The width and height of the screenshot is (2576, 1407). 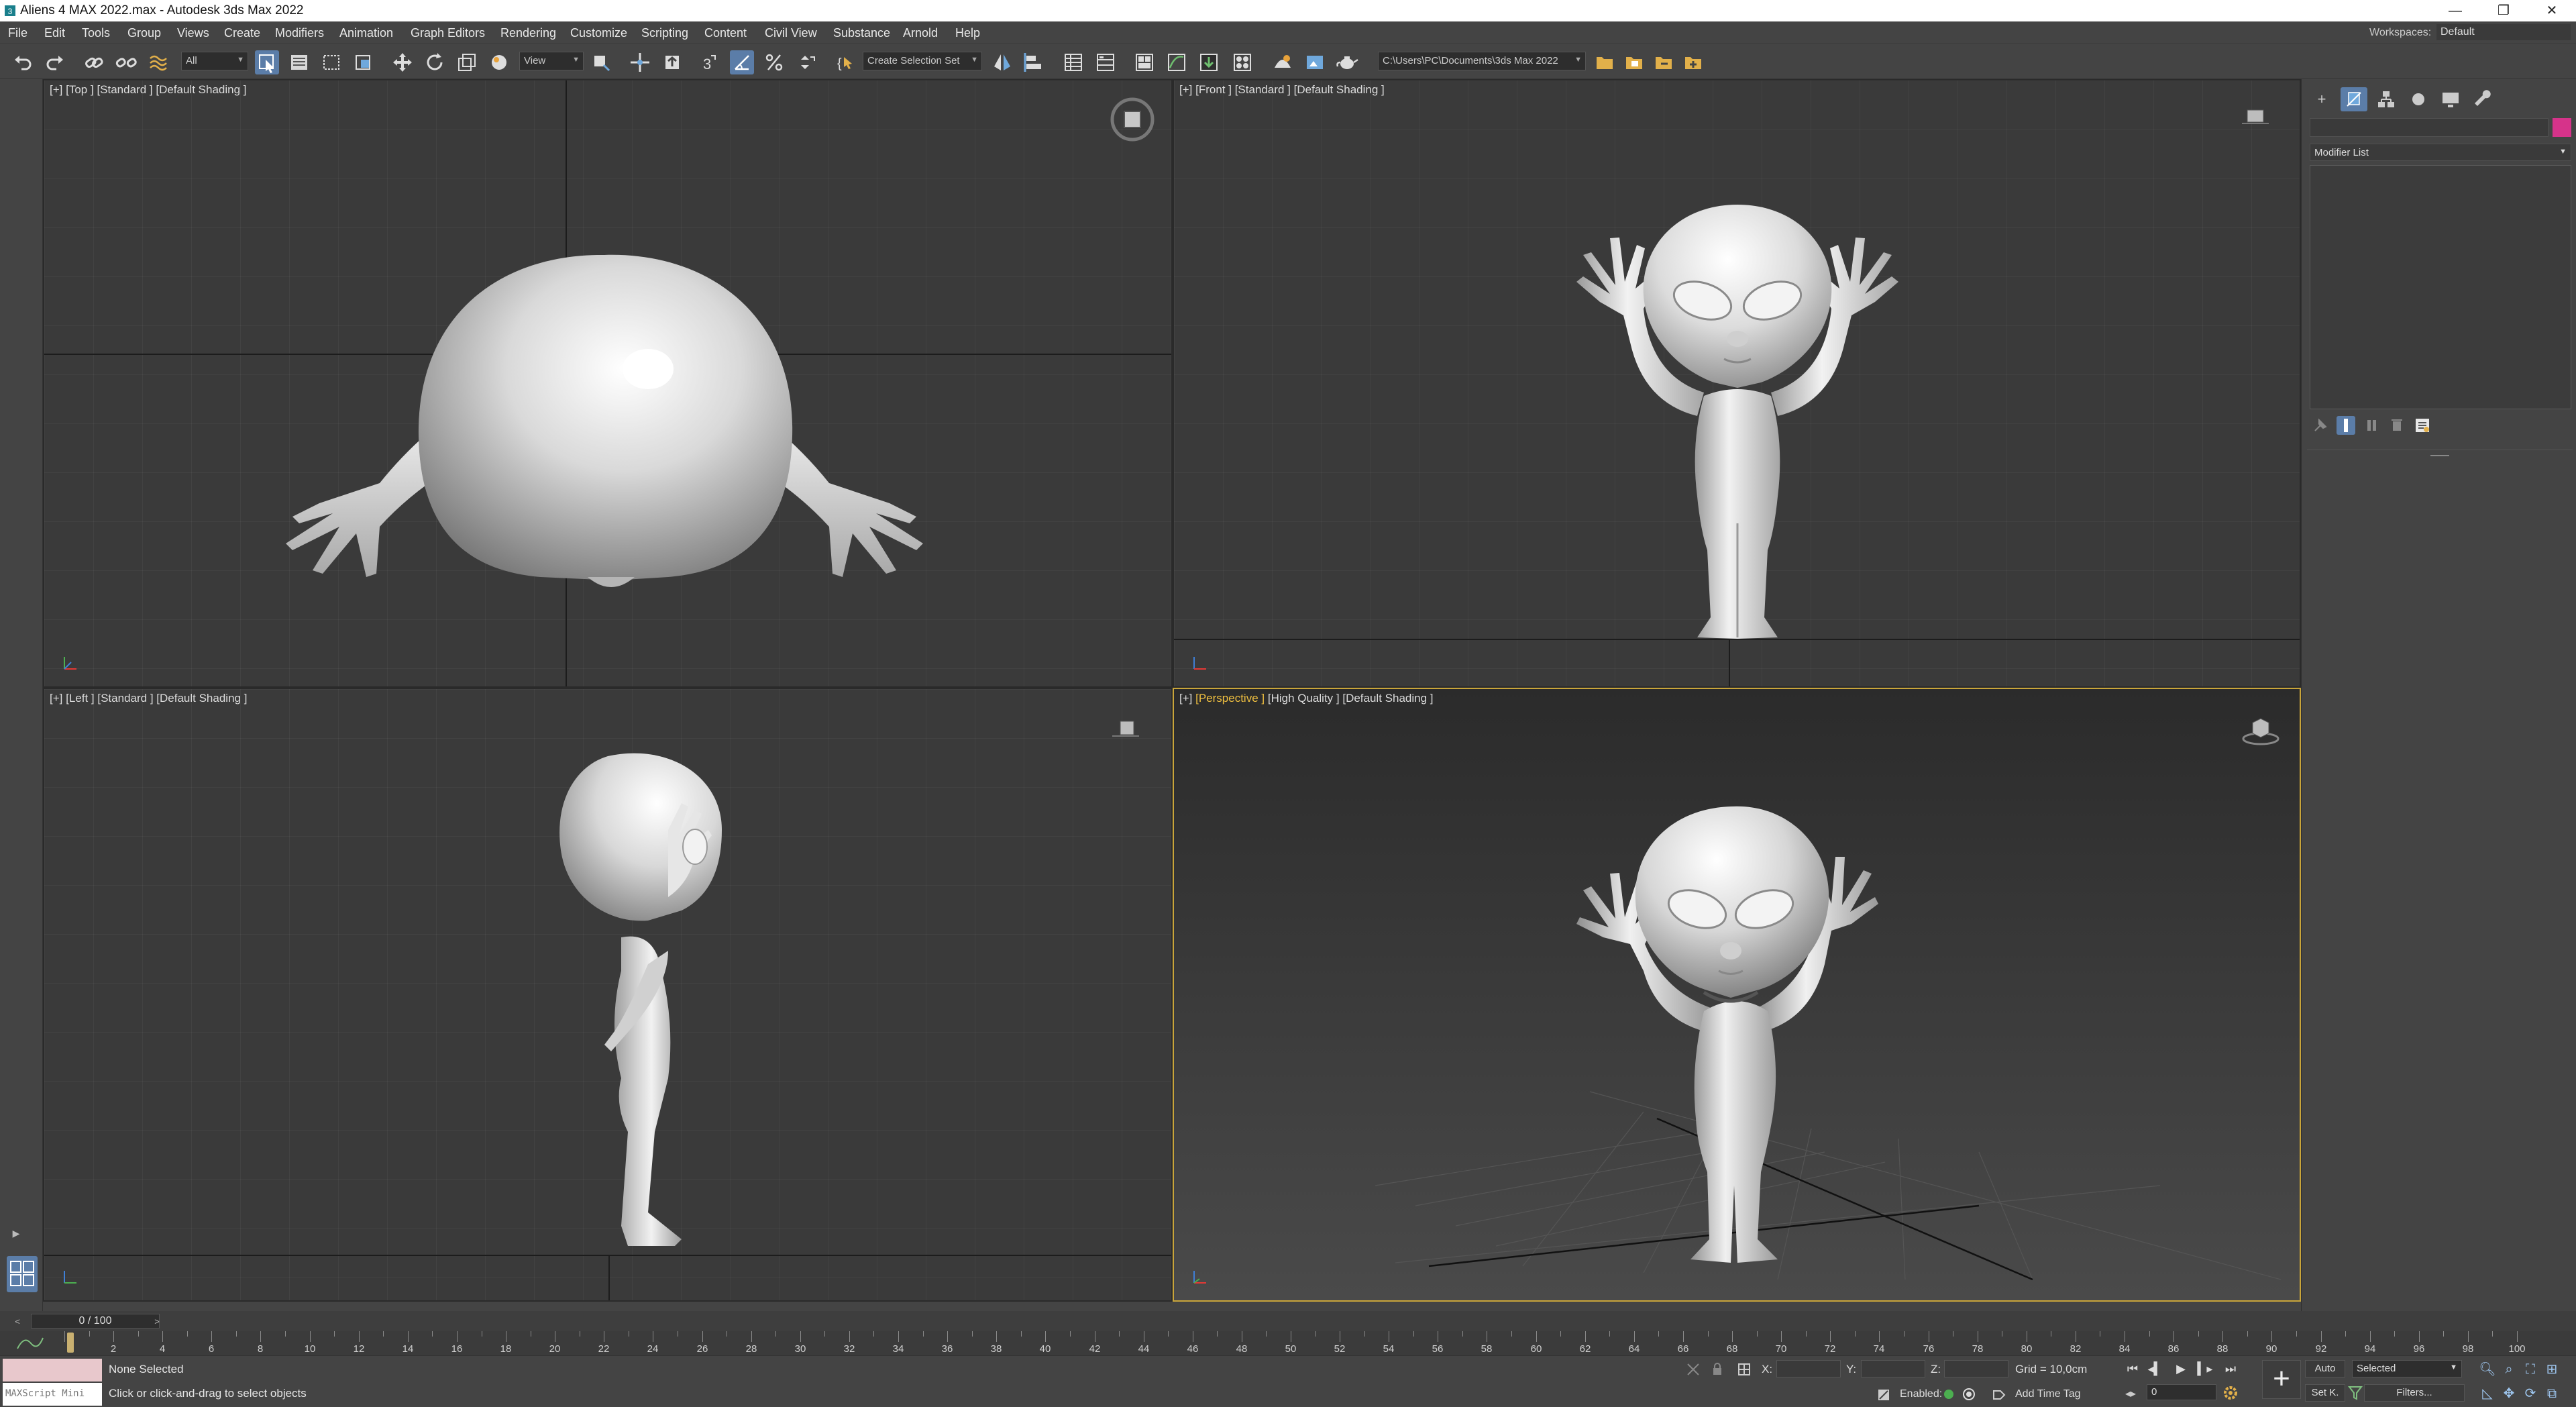 I want to click on bind-to-space-warp-button, so click(x=158, y=62).